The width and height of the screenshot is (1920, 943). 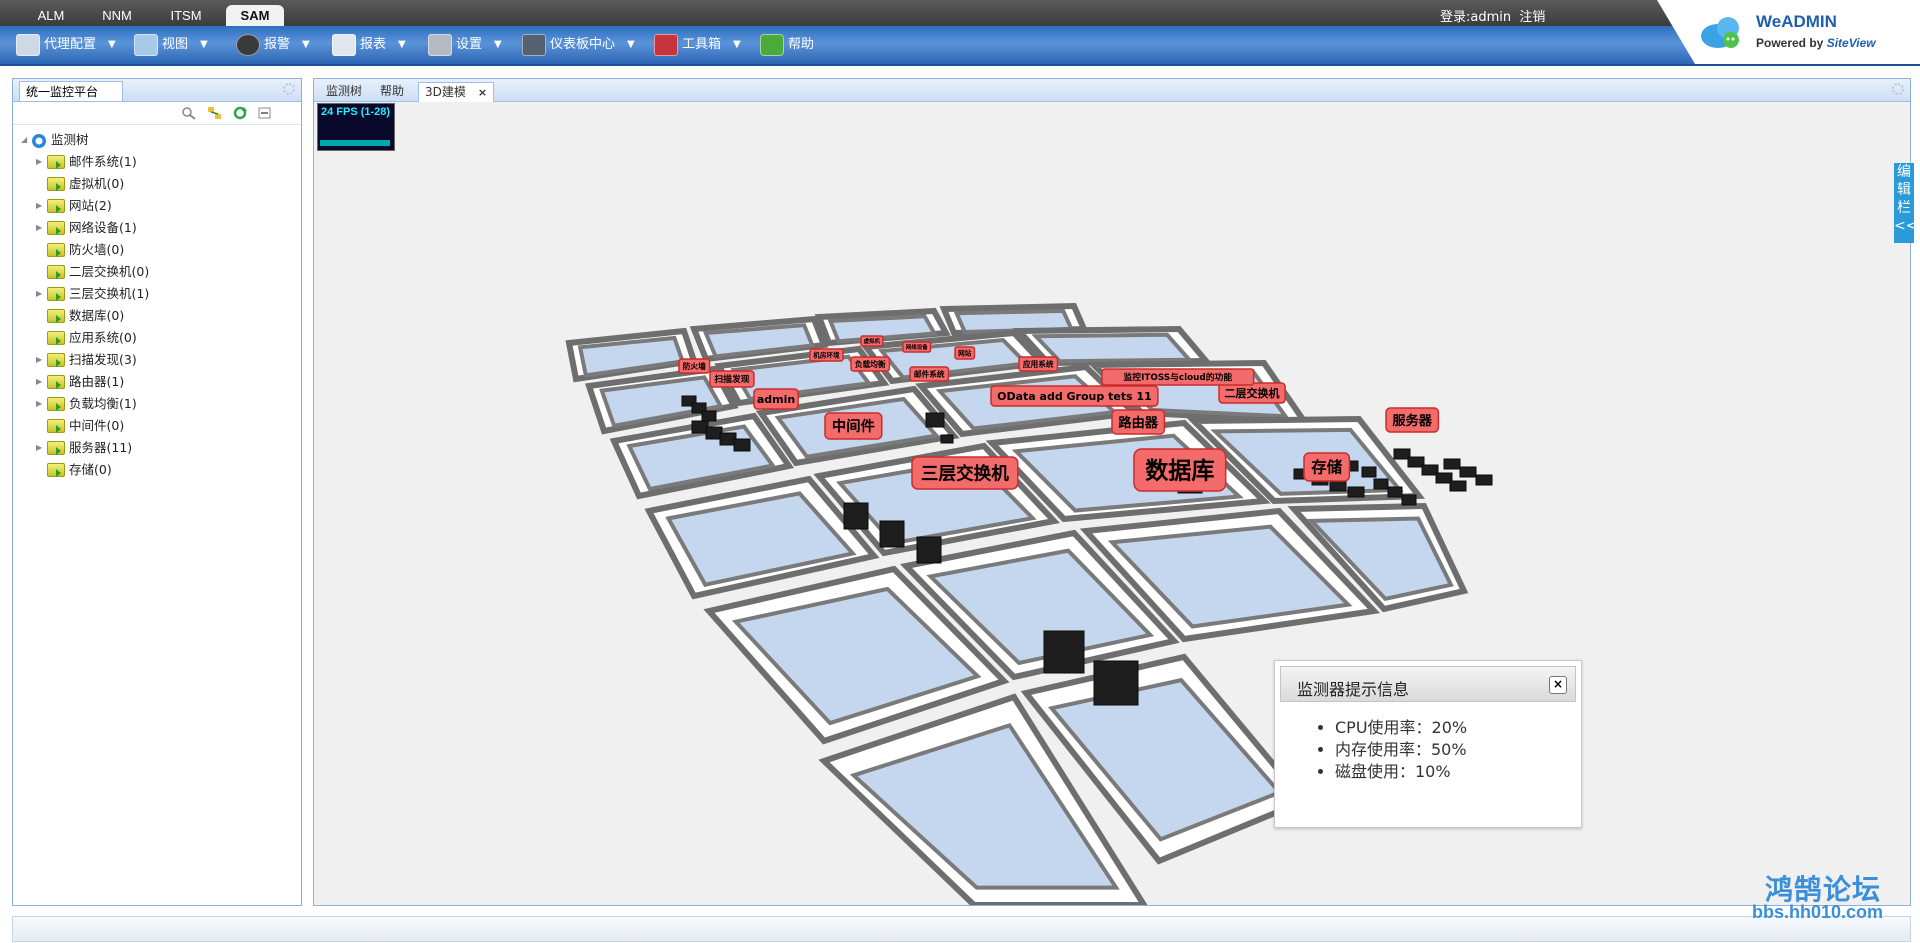 I want to click on scene-label: 二层交换机, so click(x=1252, y=393).